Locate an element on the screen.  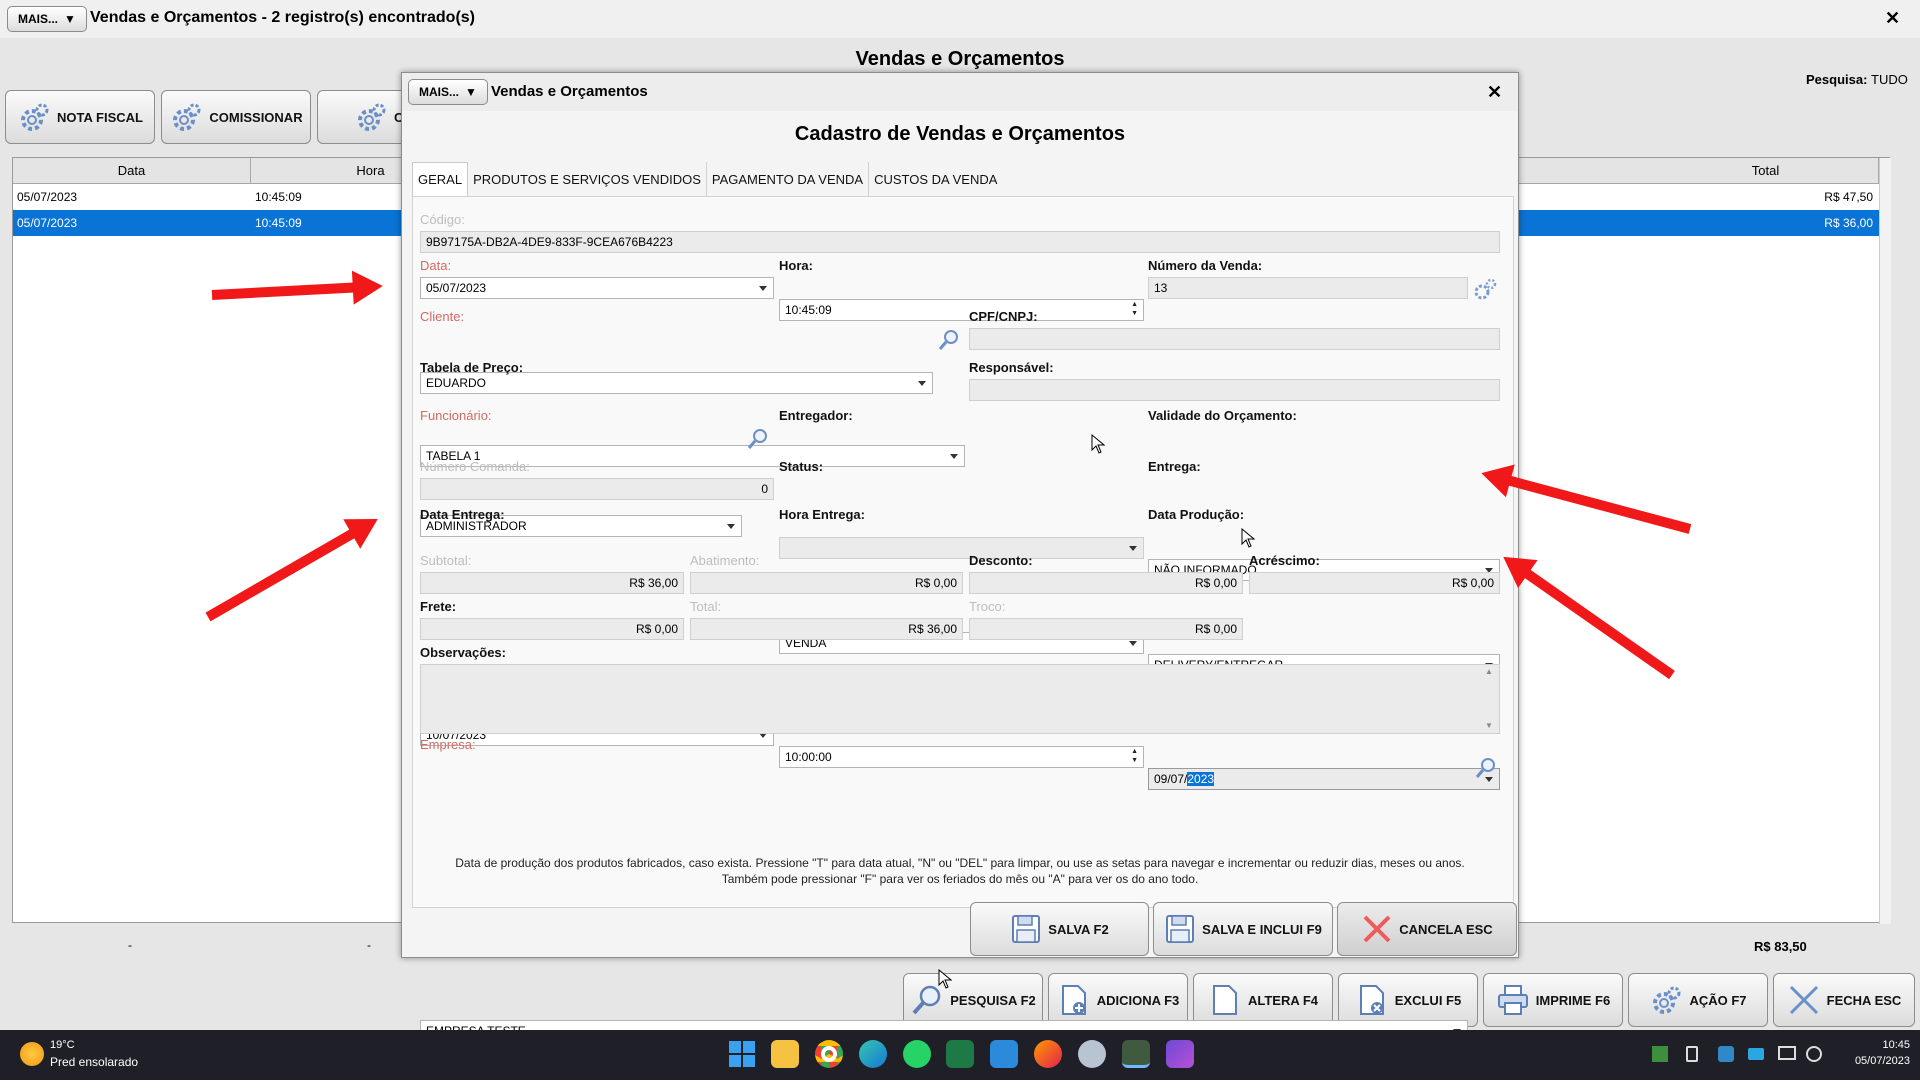
comissionar-button: COMISSIONAR is located at coordinates (236, 117).